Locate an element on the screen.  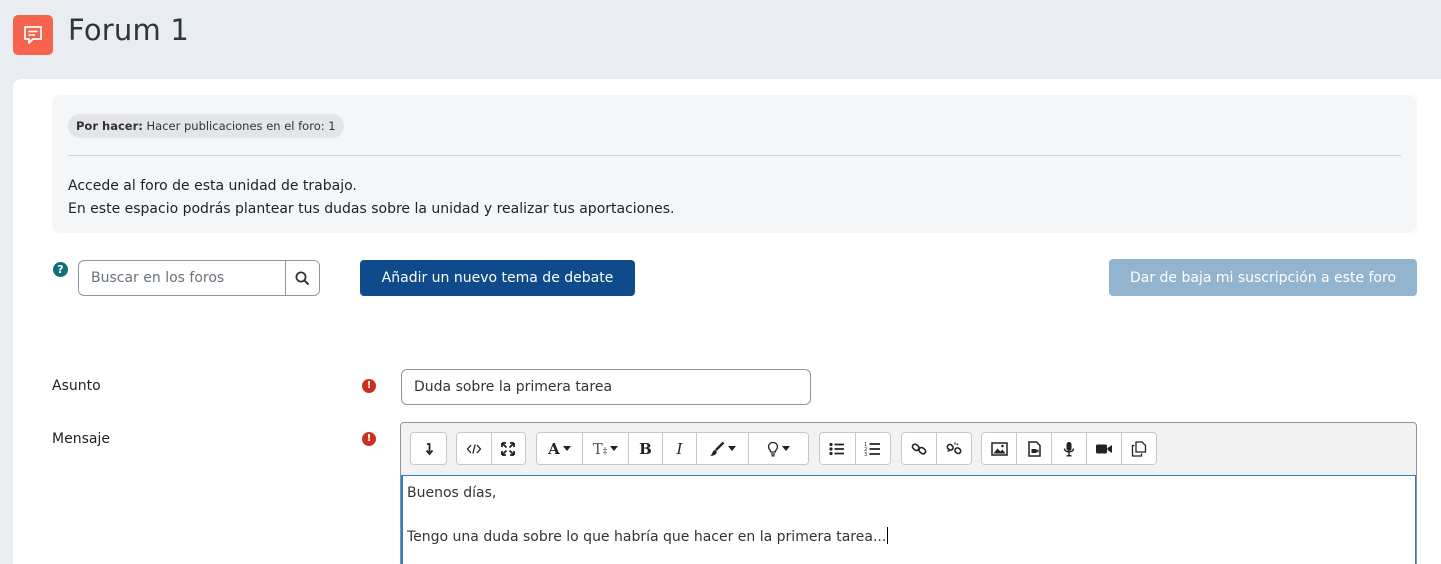
insert-media-button is located at coordinates (1034, 448).